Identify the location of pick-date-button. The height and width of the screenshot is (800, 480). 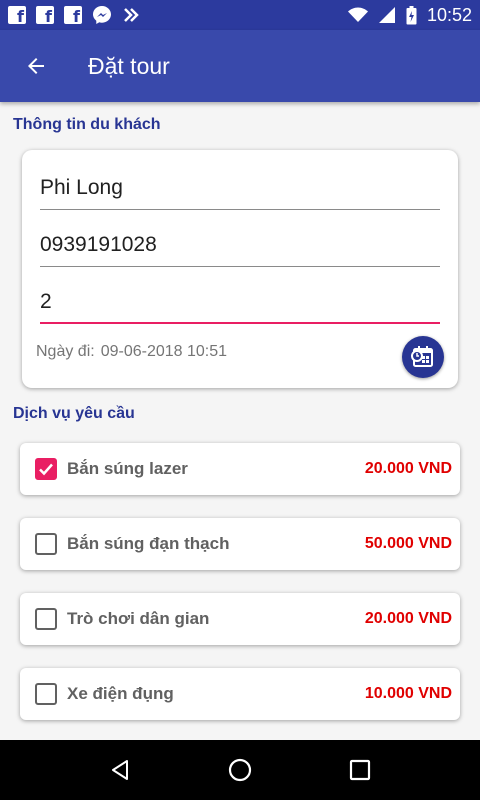
(423, 357).